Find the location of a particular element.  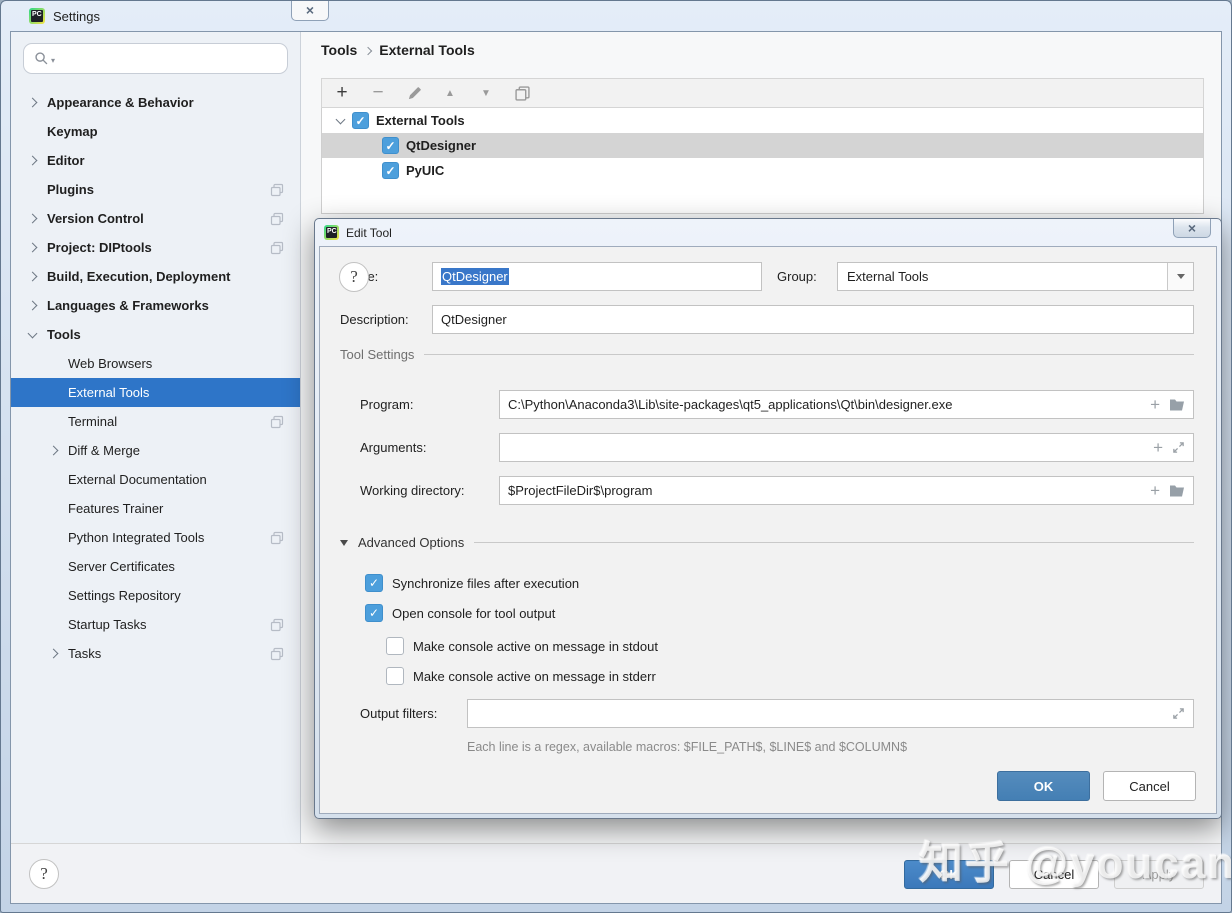

group-dropdown-button is located at coordinates (1180, 276).